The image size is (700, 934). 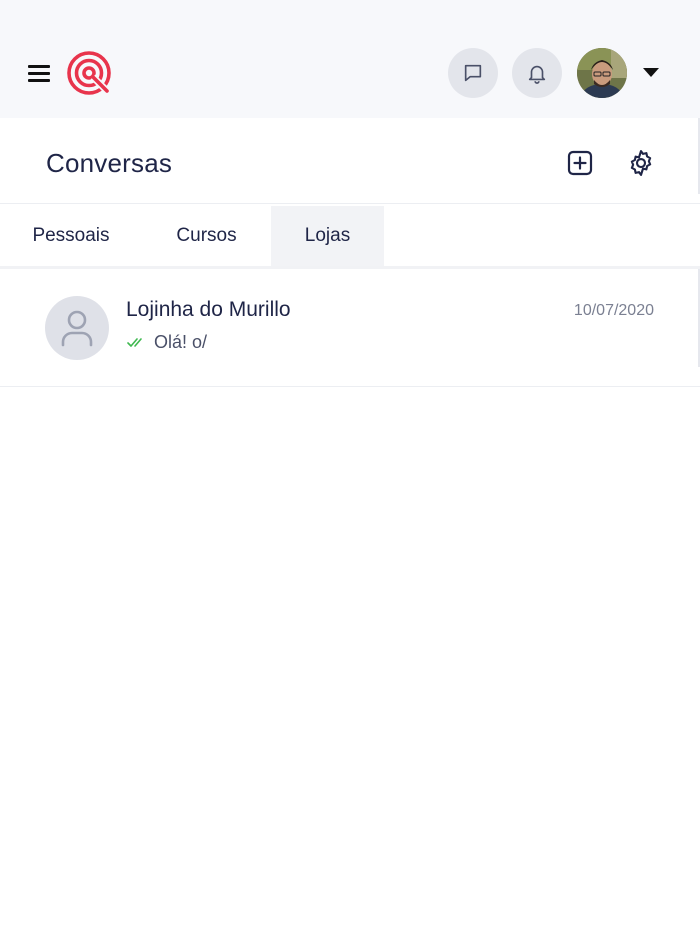 What do you see at coordinates (651, 72) in the screenshot?
I see `caret-down-icon` at bounding box center [651, 72].